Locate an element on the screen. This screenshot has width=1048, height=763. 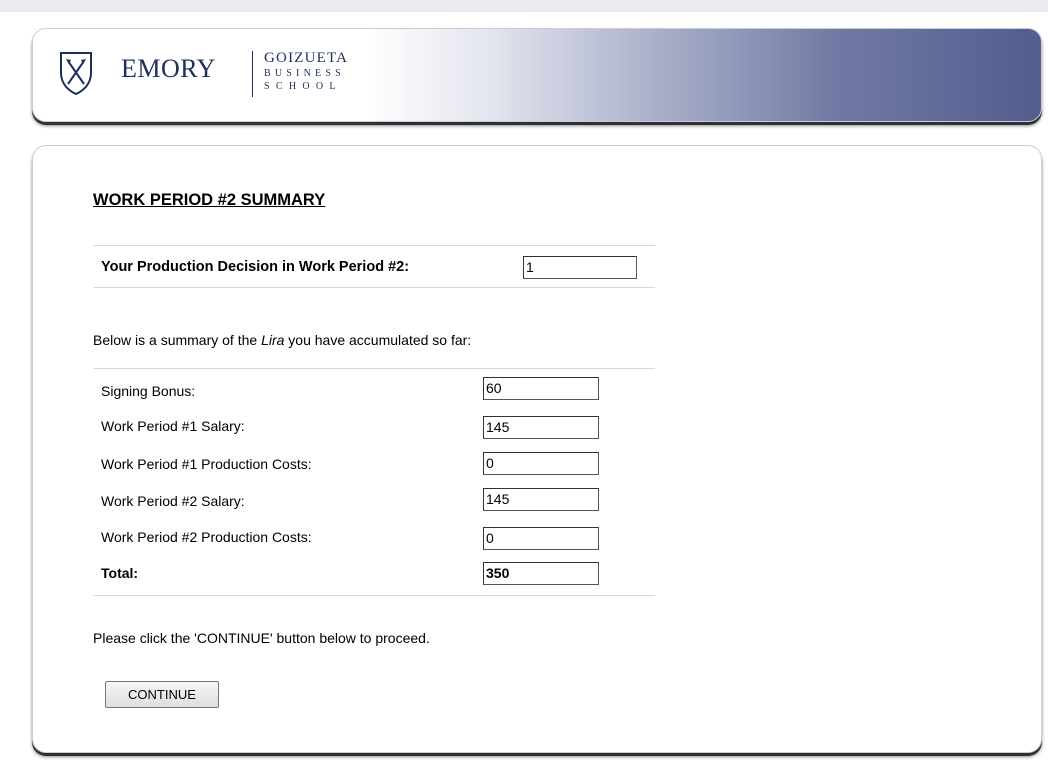
emory-shield-icon is located at coordinates (76, 73).